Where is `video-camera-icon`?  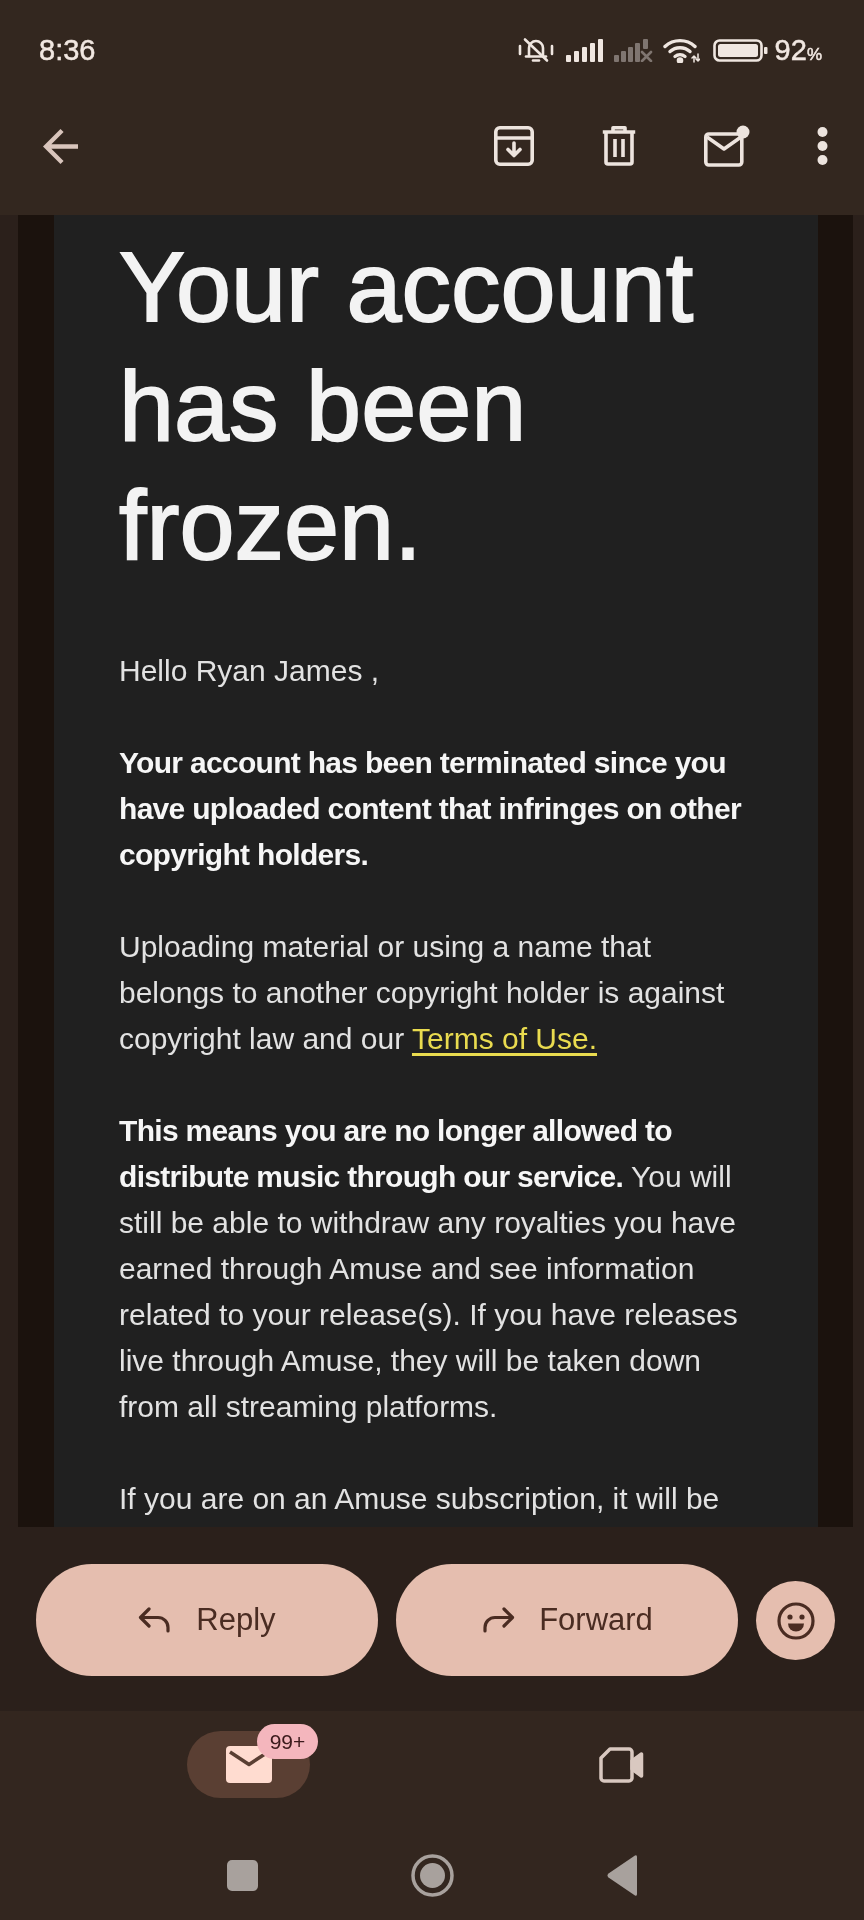
video-camera-icon is located at coordinates (621, 1764).